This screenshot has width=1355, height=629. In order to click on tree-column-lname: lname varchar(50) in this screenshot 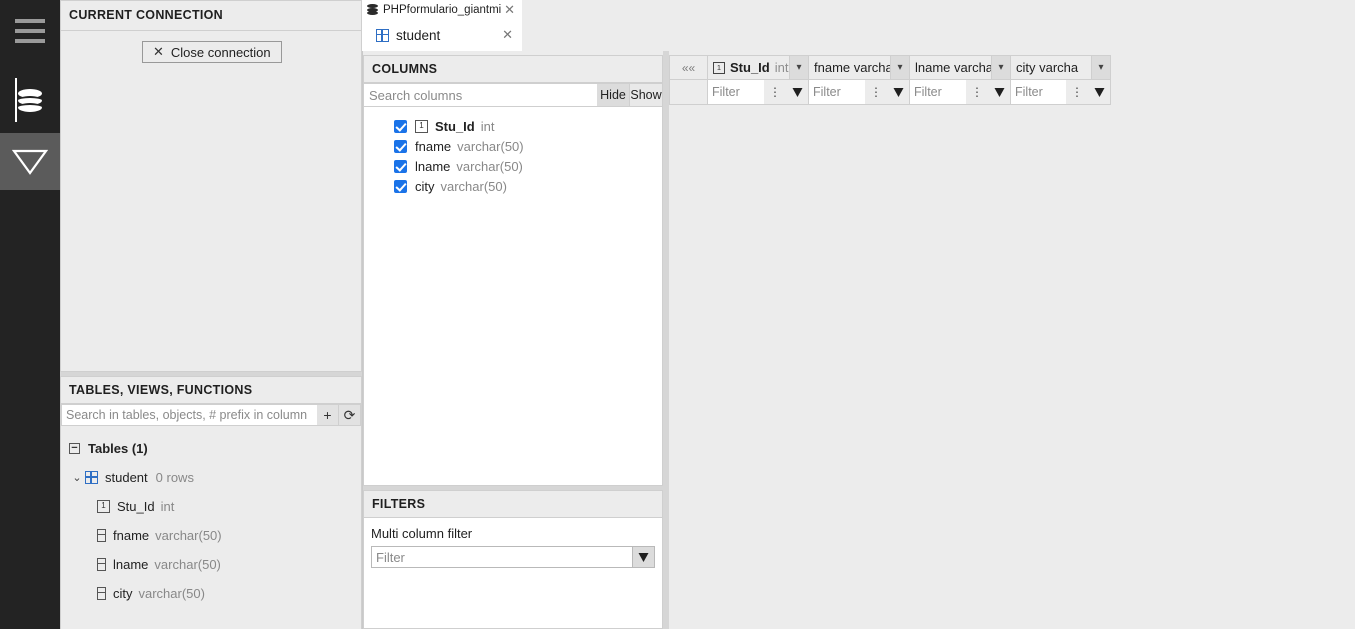, I will do `click(211, 564)`.